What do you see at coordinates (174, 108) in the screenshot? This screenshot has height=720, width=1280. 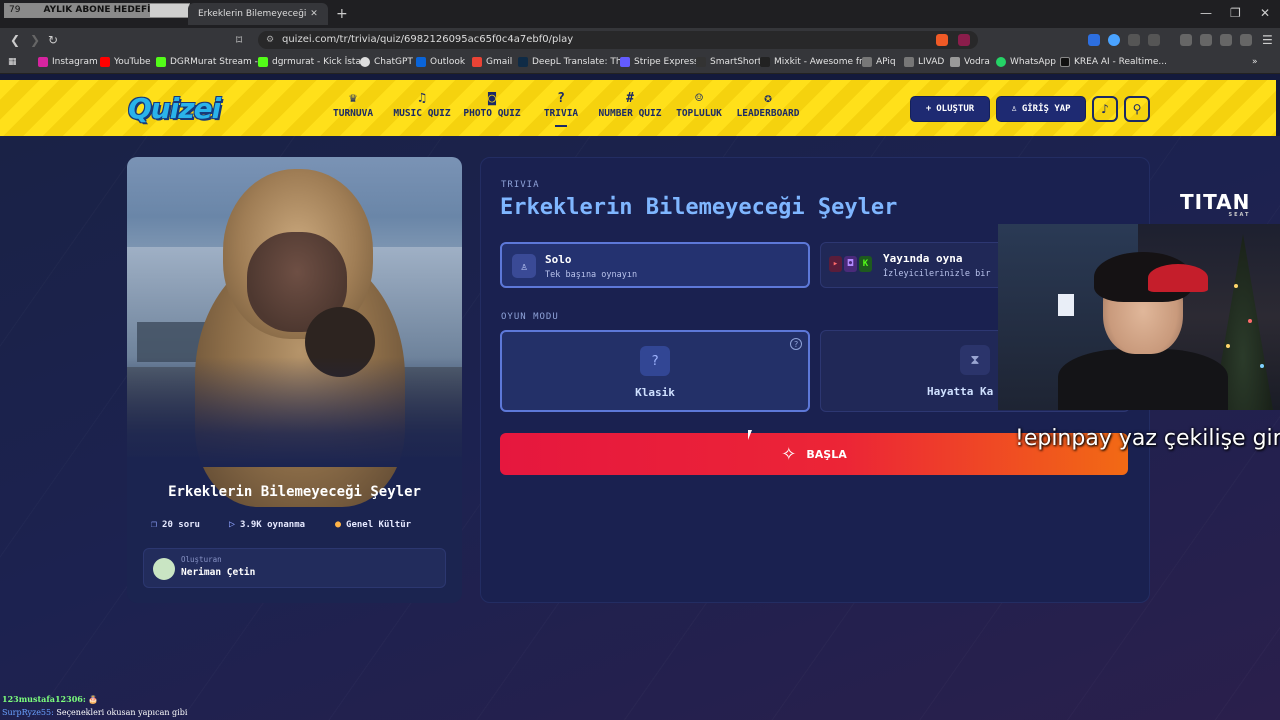 I see `site-logo: Quizei` at bounding box center [174, 108].